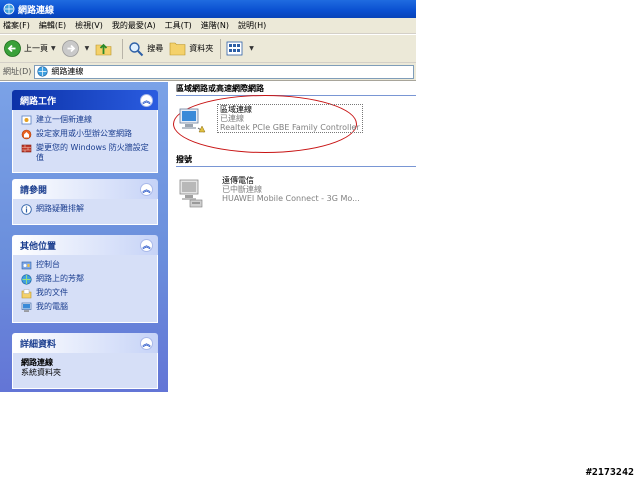  I want to click on back-label: 上一頁, so click(36, 48).